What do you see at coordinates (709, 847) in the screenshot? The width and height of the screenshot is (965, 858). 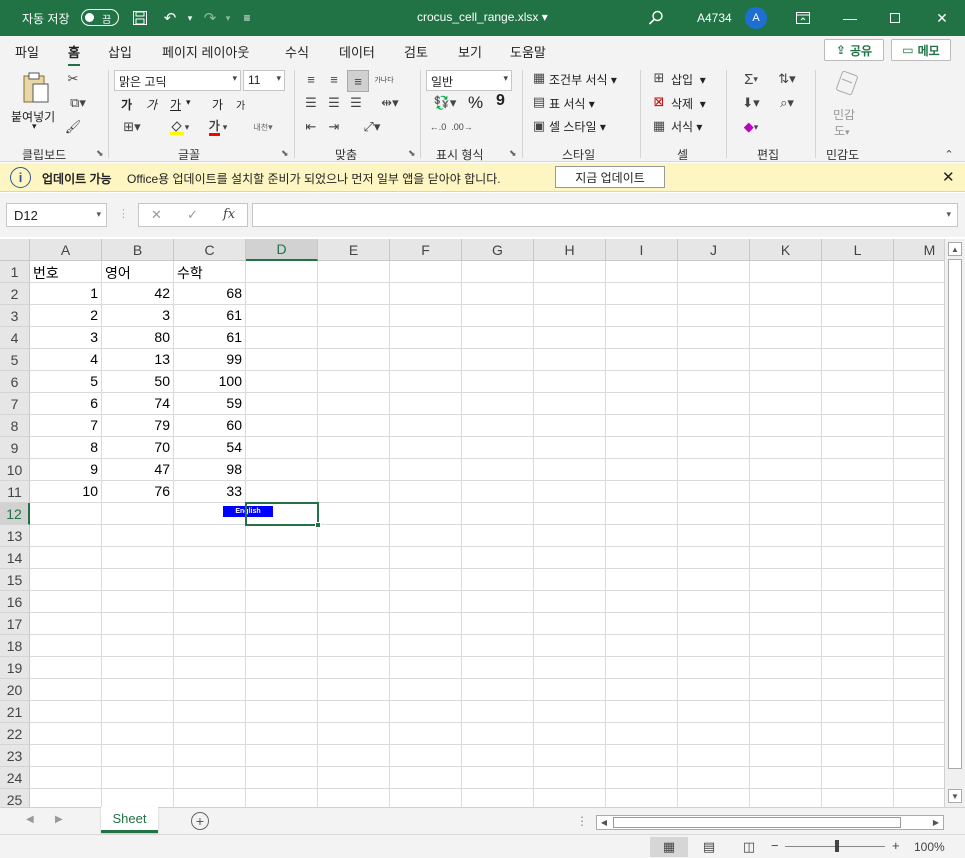 I see `page-layout-view-icon: ▤` at bounding box center [709, 847].